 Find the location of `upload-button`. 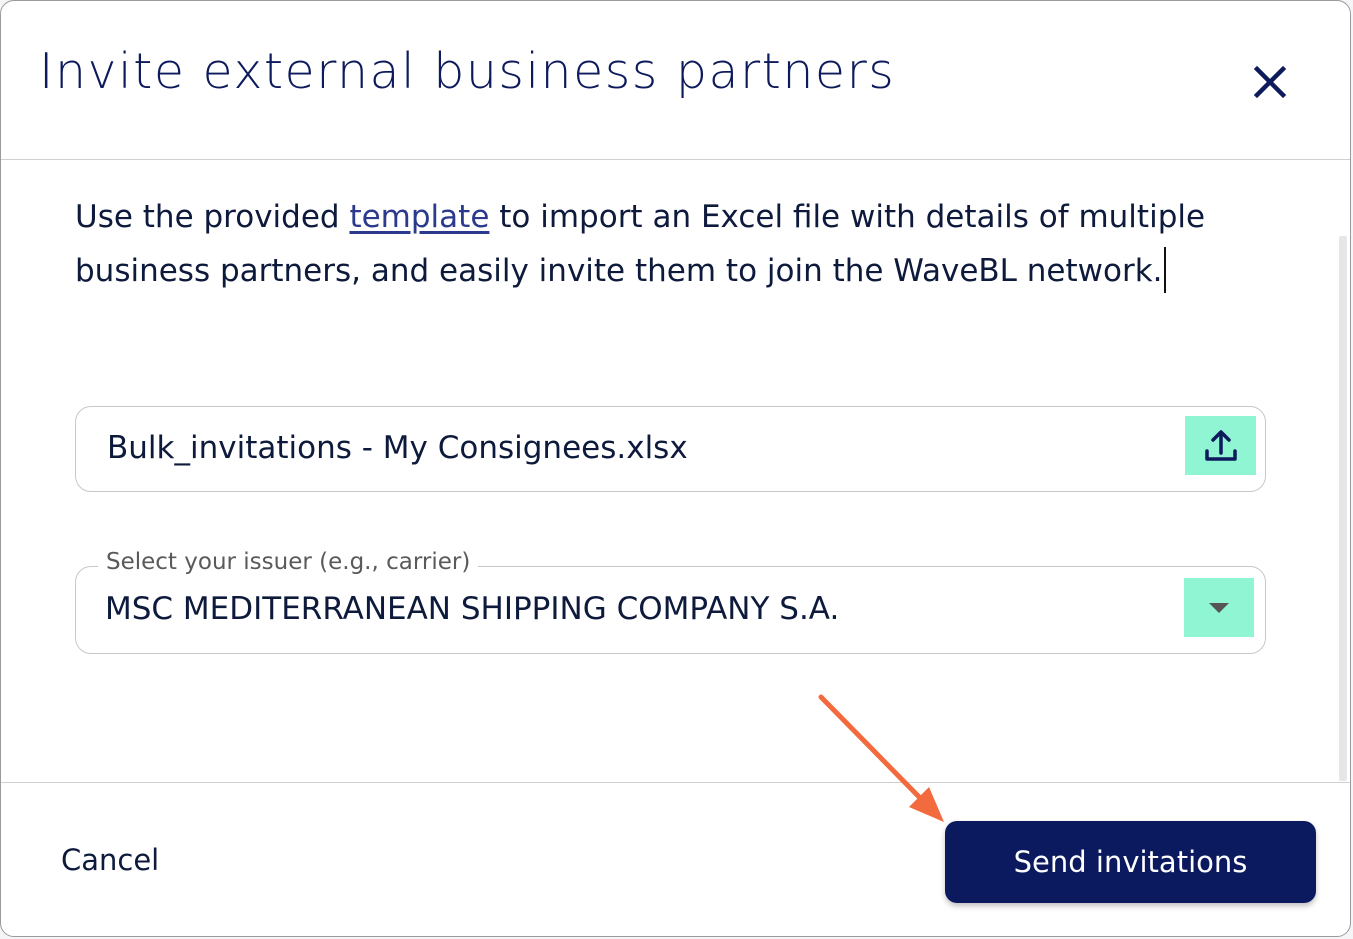

upload-button is located at coordinates (1220, 445).